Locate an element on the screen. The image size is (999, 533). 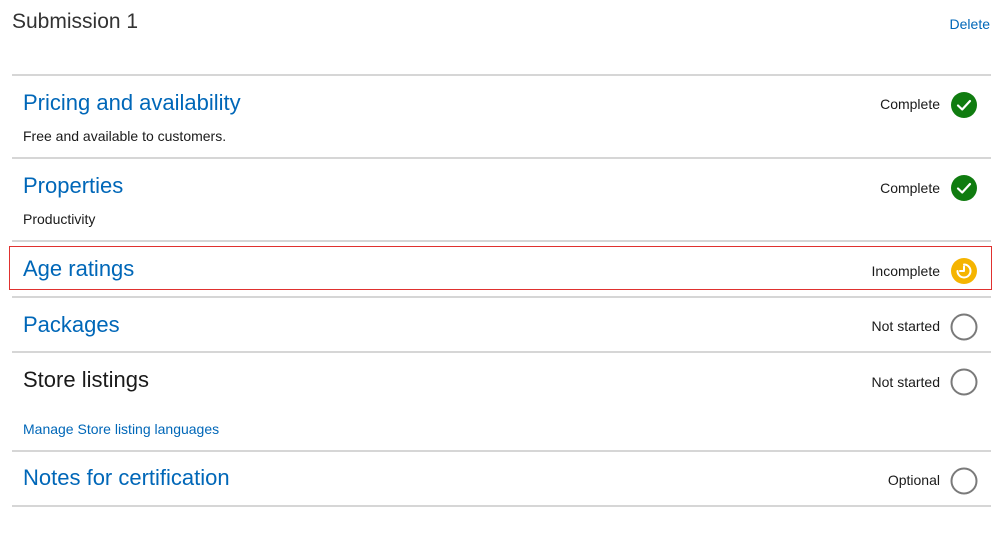
section-pricing-availability-status: Complete is located at coordinates (910, 104).